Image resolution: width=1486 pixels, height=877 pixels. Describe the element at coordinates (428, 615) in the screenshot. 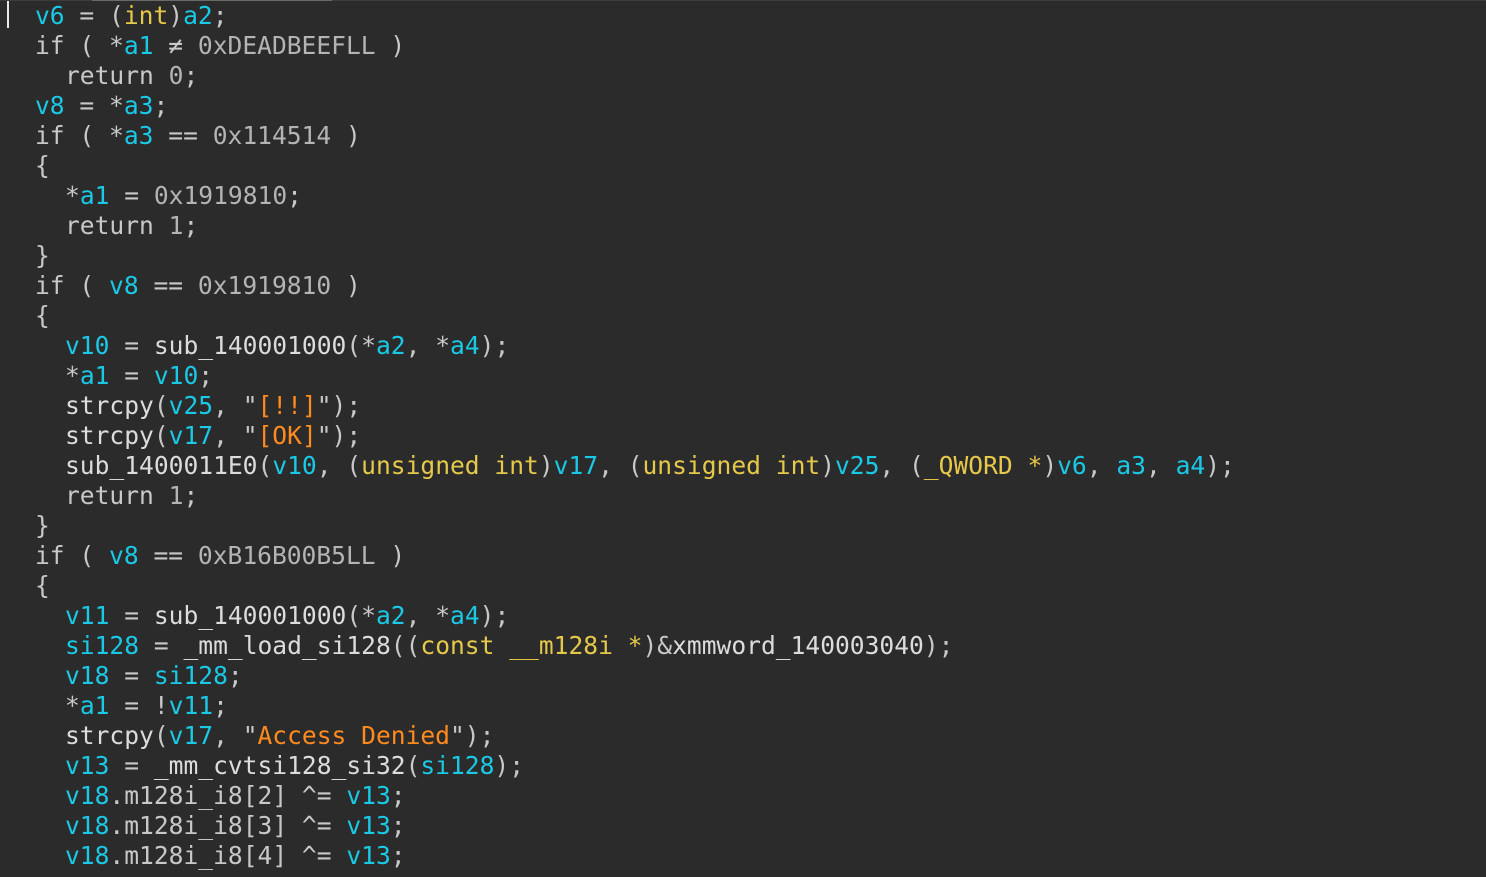

I see `punctuation: , *` at that location.